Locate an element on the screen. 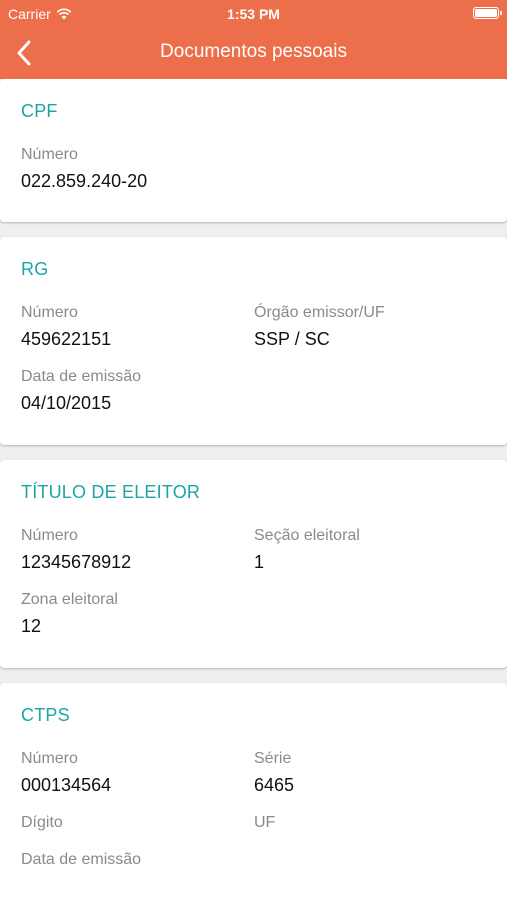 The width and height of the screenshot is (507, 900). voter-zone-value: 12 is located at coordinates (31, 626).